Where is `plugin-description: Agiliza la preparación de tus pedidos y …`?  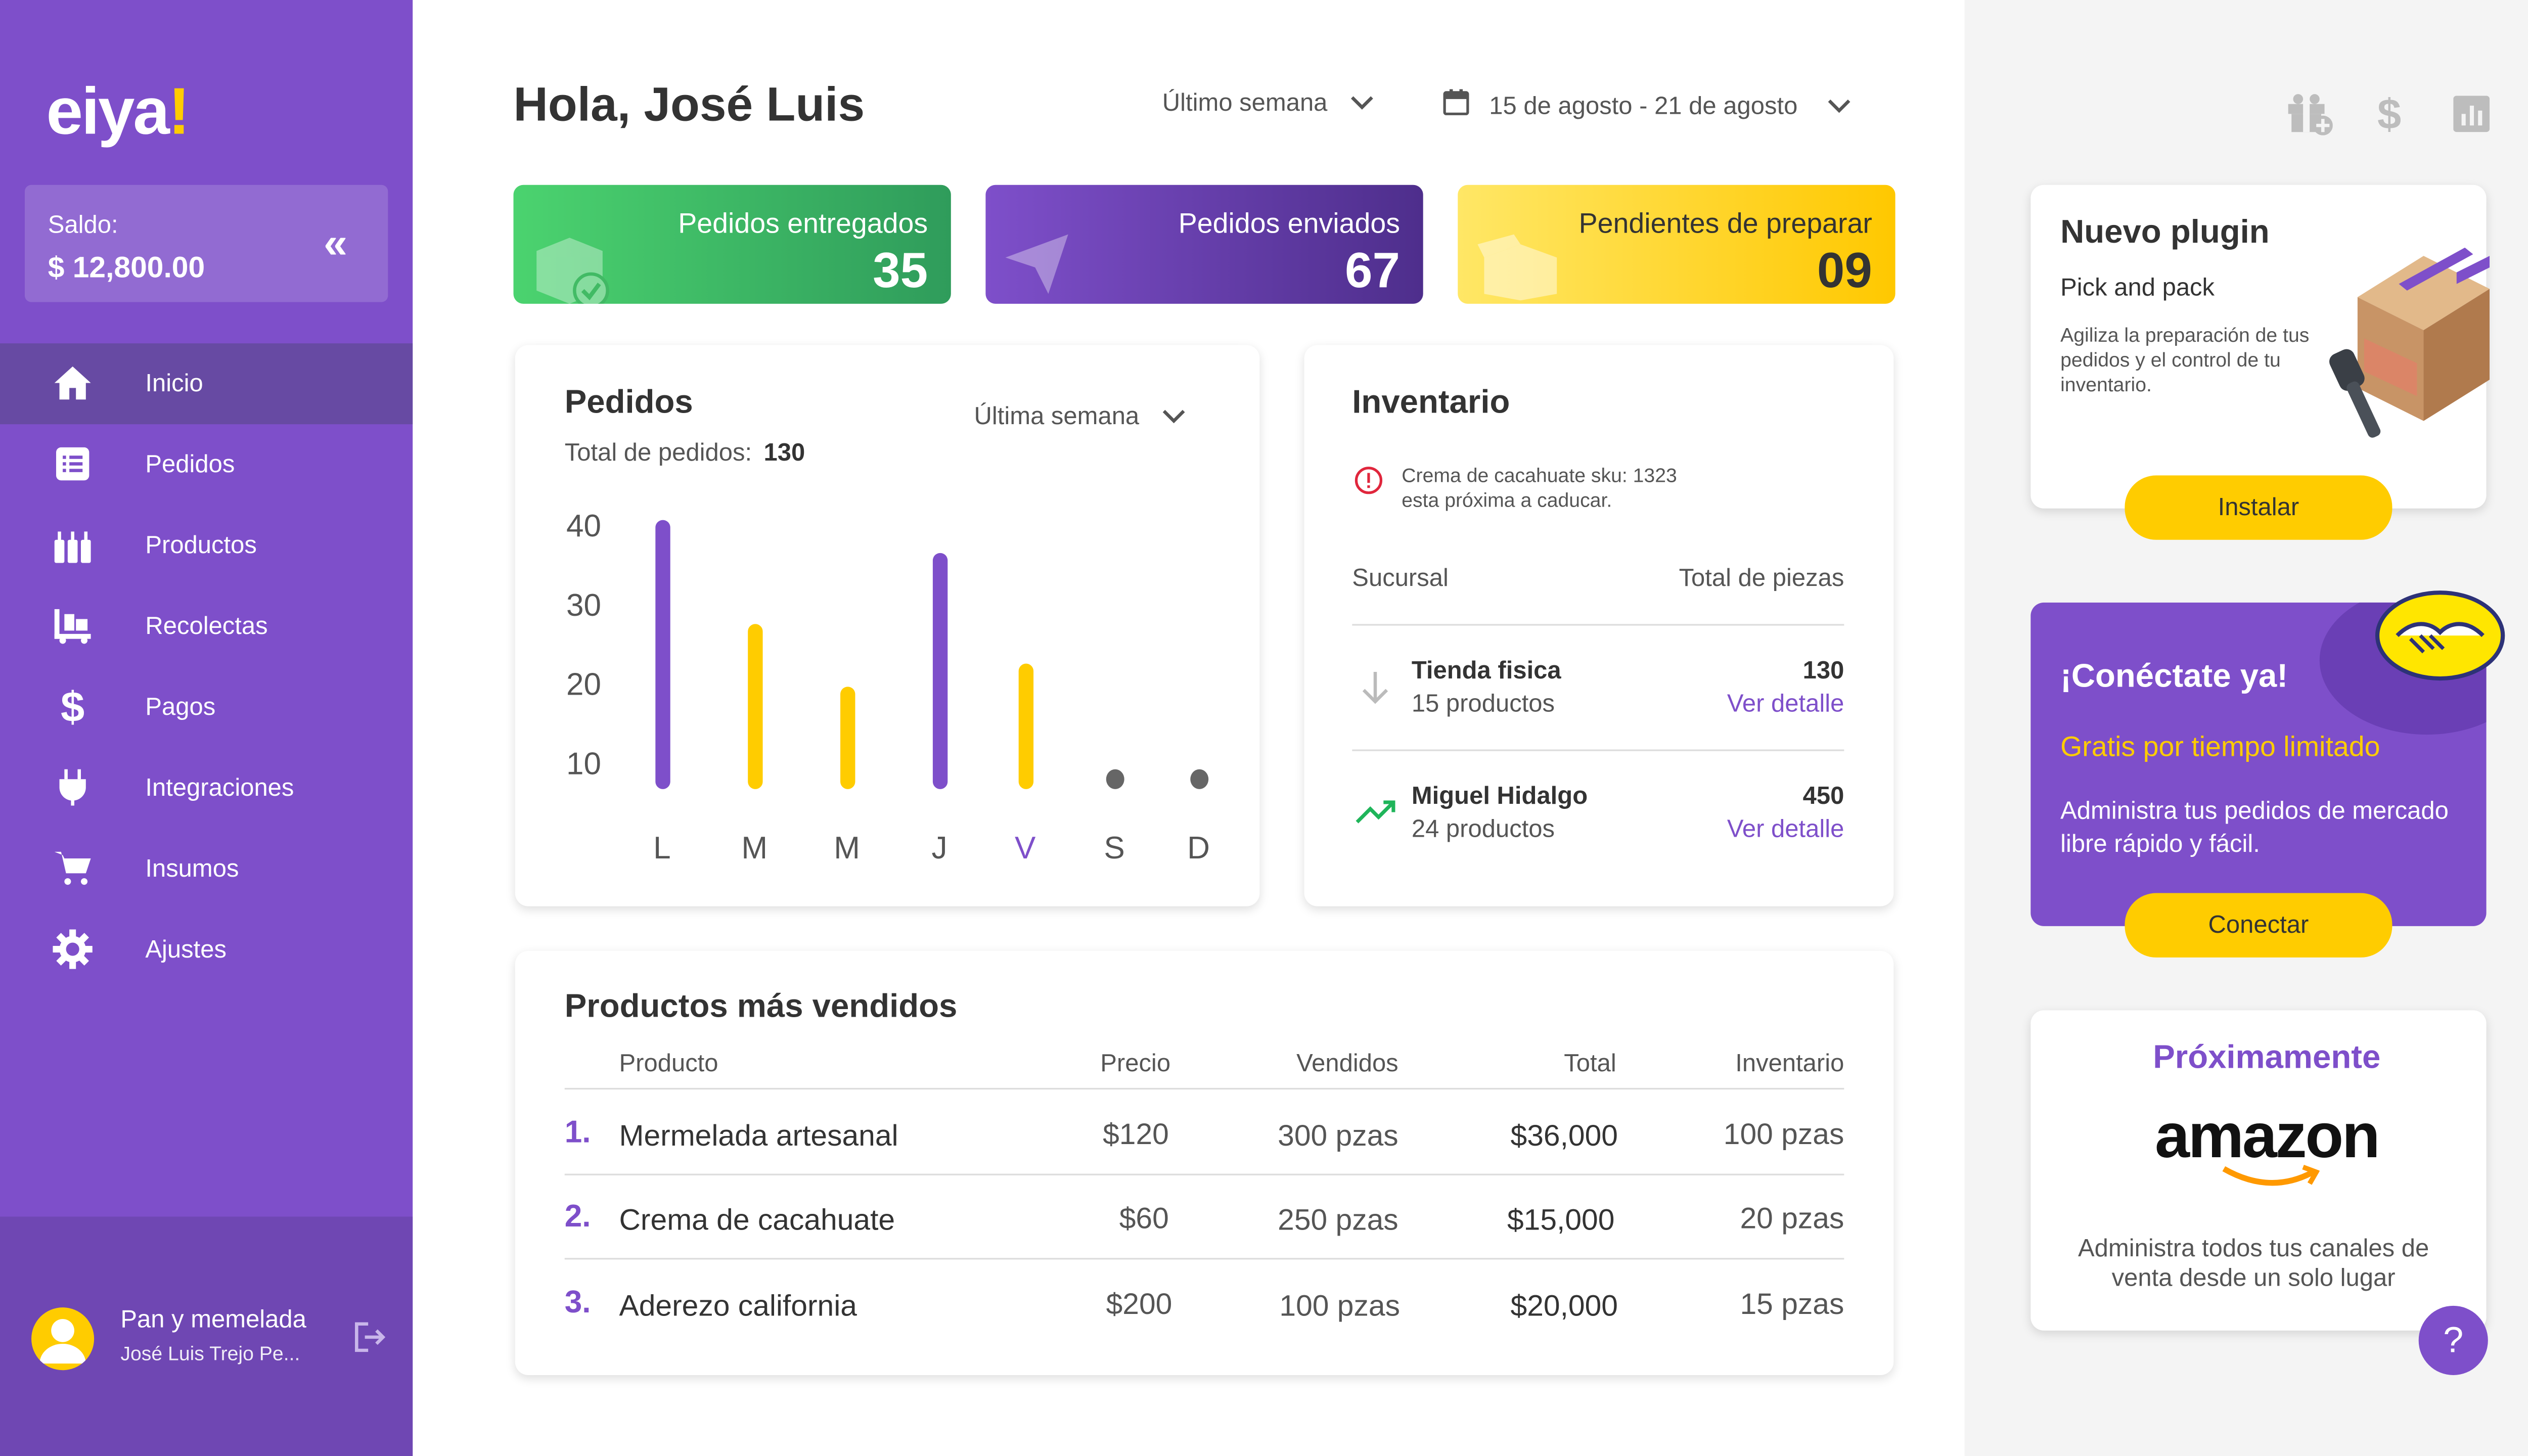 plugin-description: Agiliza la preparación de tus pedidos y … is located at coordinates (2185, 360).